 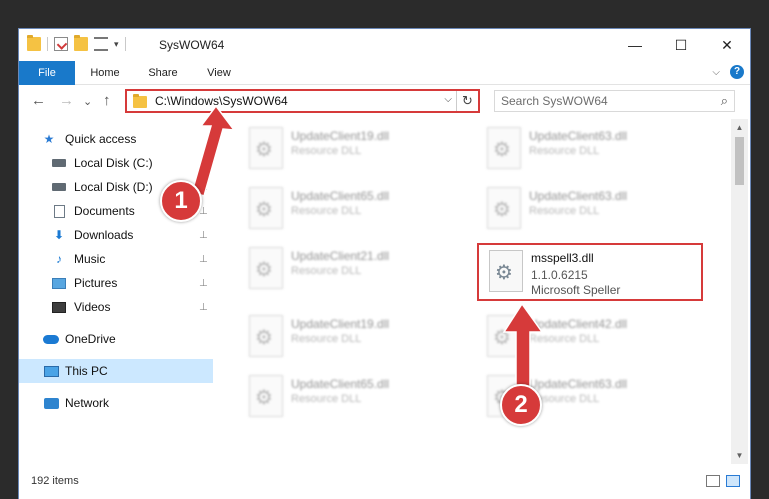 I want to click on vertical-scrollbar: ▲ ▼, so click(x=739, y=291).